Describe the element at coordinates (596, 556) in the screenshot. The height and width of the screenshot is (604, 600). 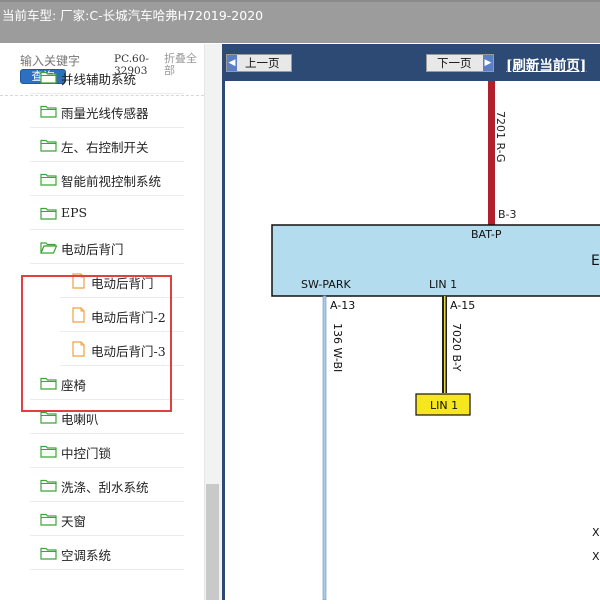
I see `right-edge-label-2: X` at that location.